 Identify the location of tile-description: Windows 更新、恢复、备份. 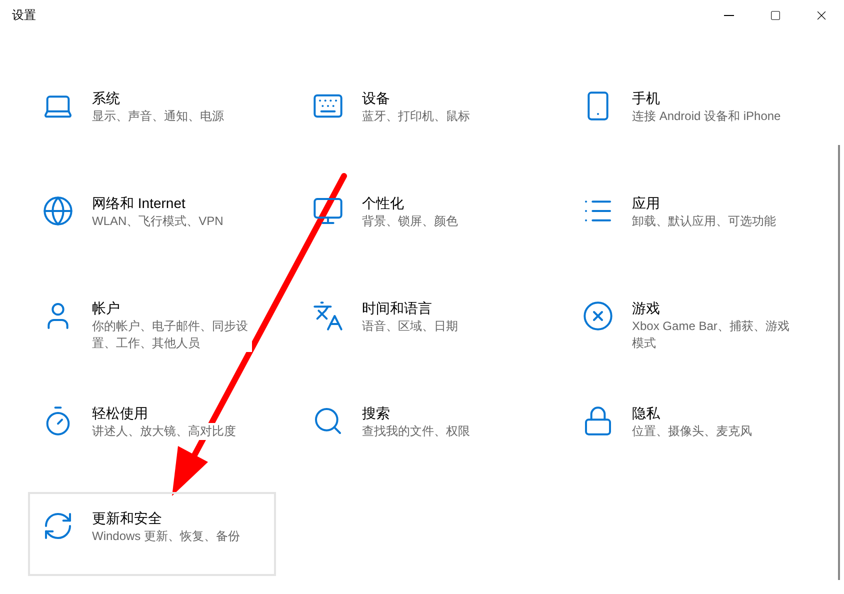
(166, 536).